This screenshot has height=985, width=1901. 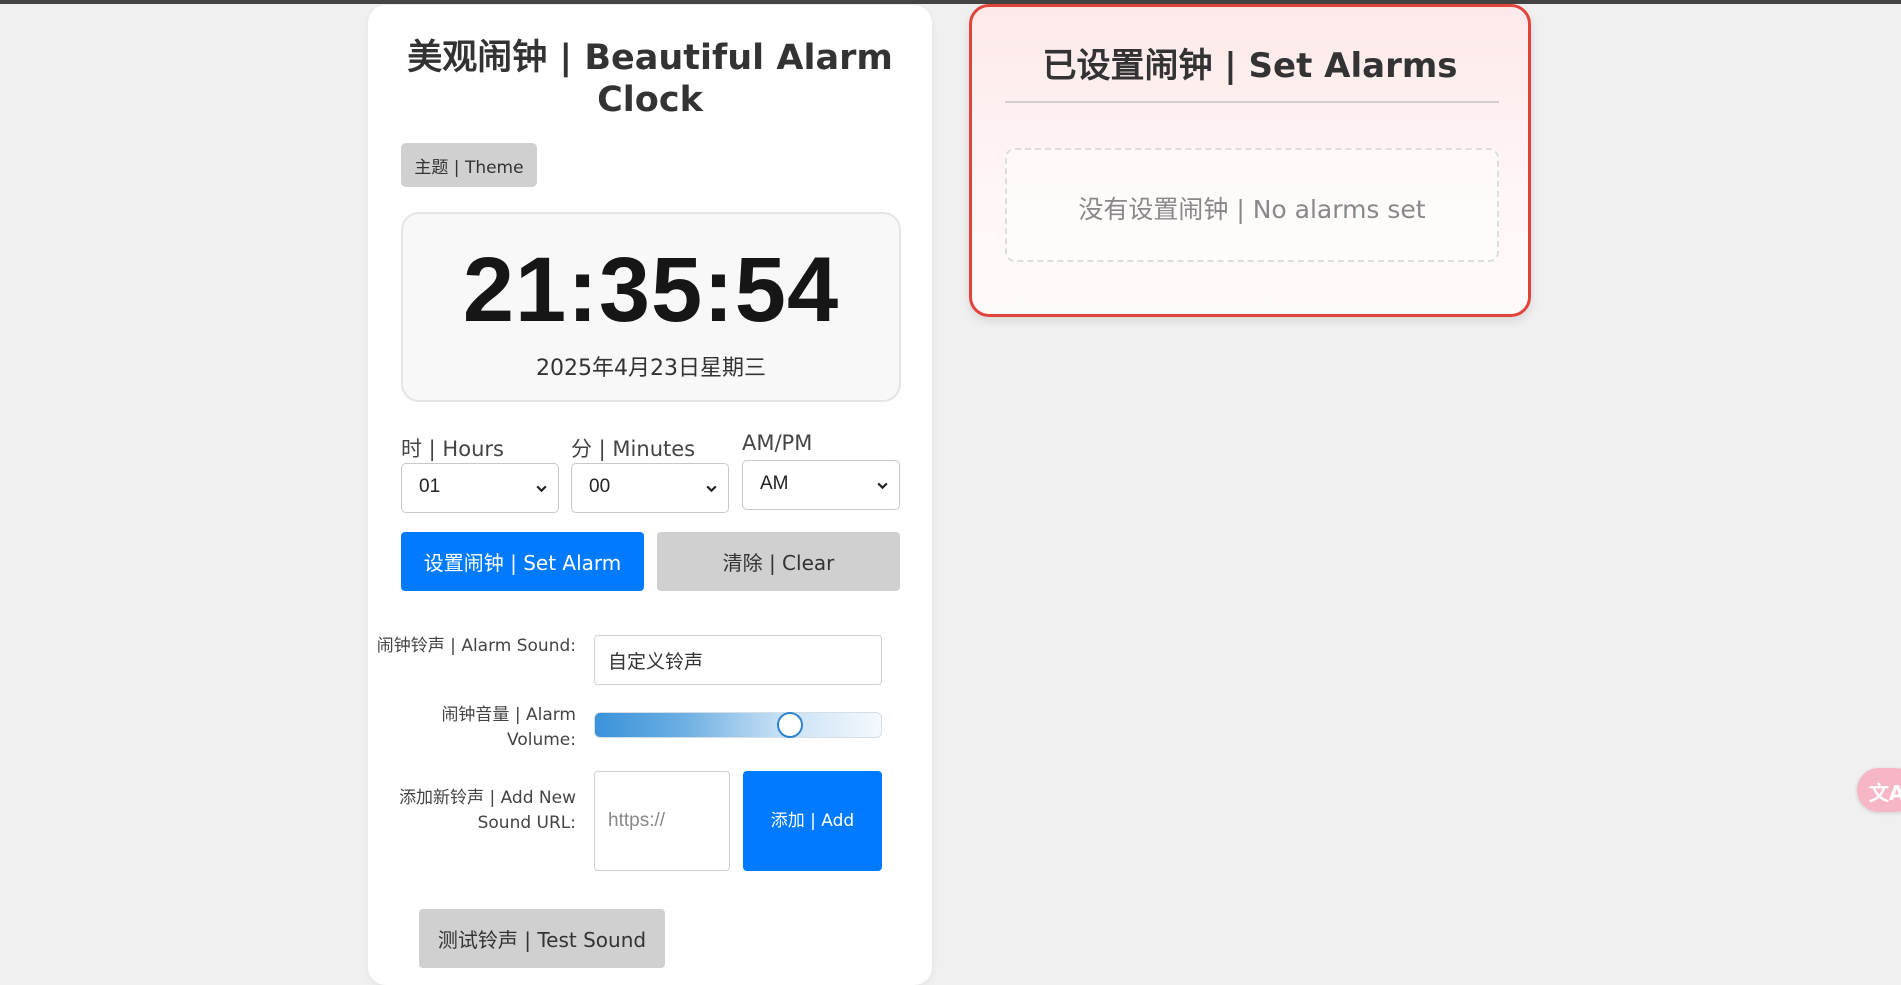 What do you see at coordinates (452, 449) in the screenshot?
I see `hours-label: 时 | Hours` at bounding box center [452, 449].